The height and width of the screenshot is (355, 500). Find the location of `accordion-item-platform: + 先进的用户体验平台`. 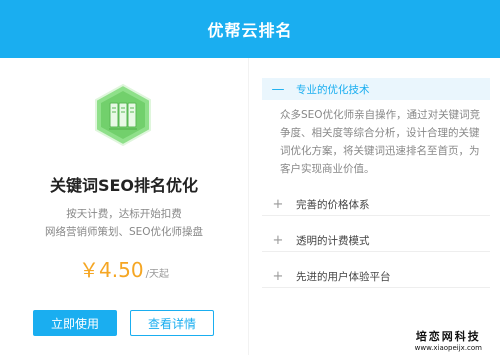

accordion-item-platform: + 先进的用户体验平台 is located at coordinates (376, 277).